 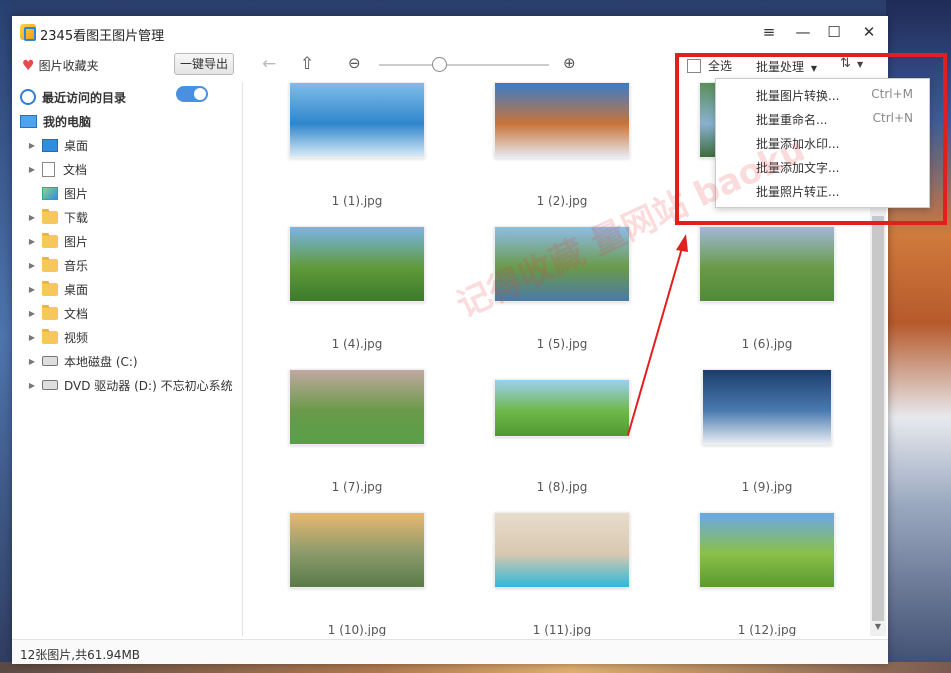 What do you see at coordinates (562, 487) in the screenshot?
I see `image-filename: 1 (8).jpg` at bounding box center [562, 487].